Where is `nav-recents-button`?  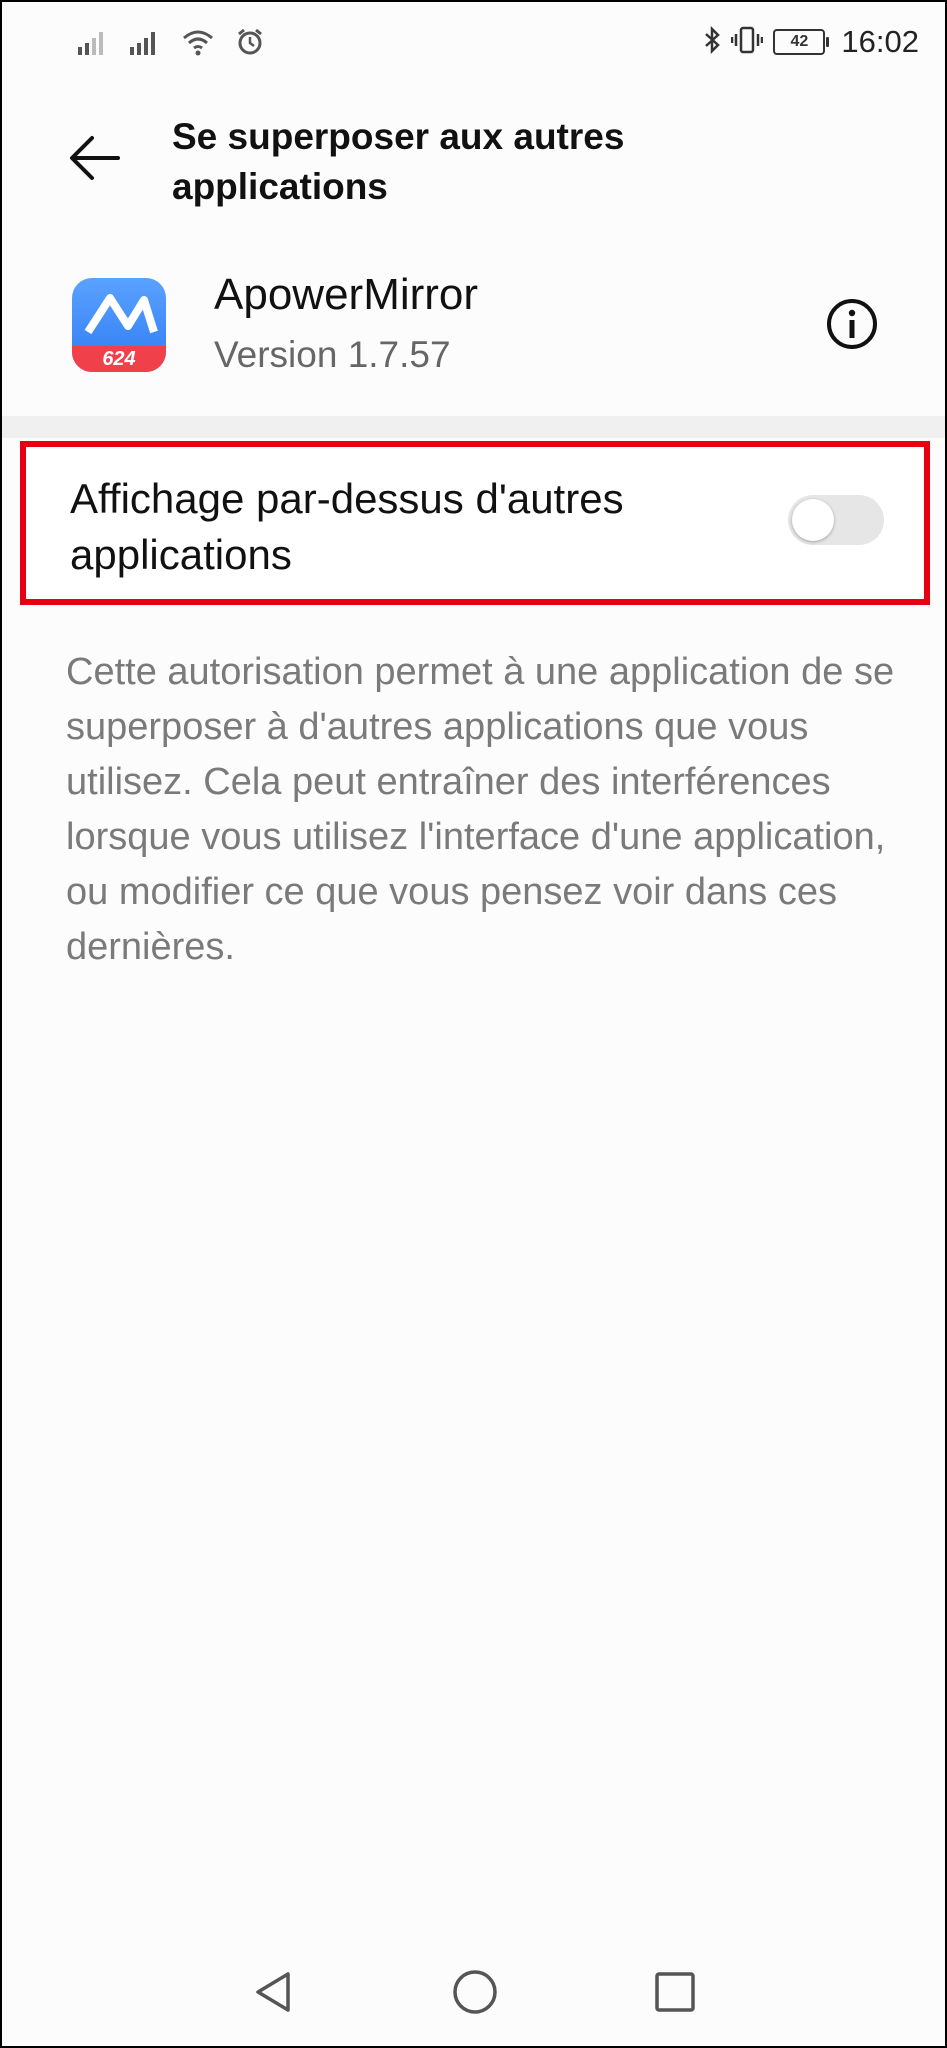
nav-recents-button is located at coordinates (675, 1992).